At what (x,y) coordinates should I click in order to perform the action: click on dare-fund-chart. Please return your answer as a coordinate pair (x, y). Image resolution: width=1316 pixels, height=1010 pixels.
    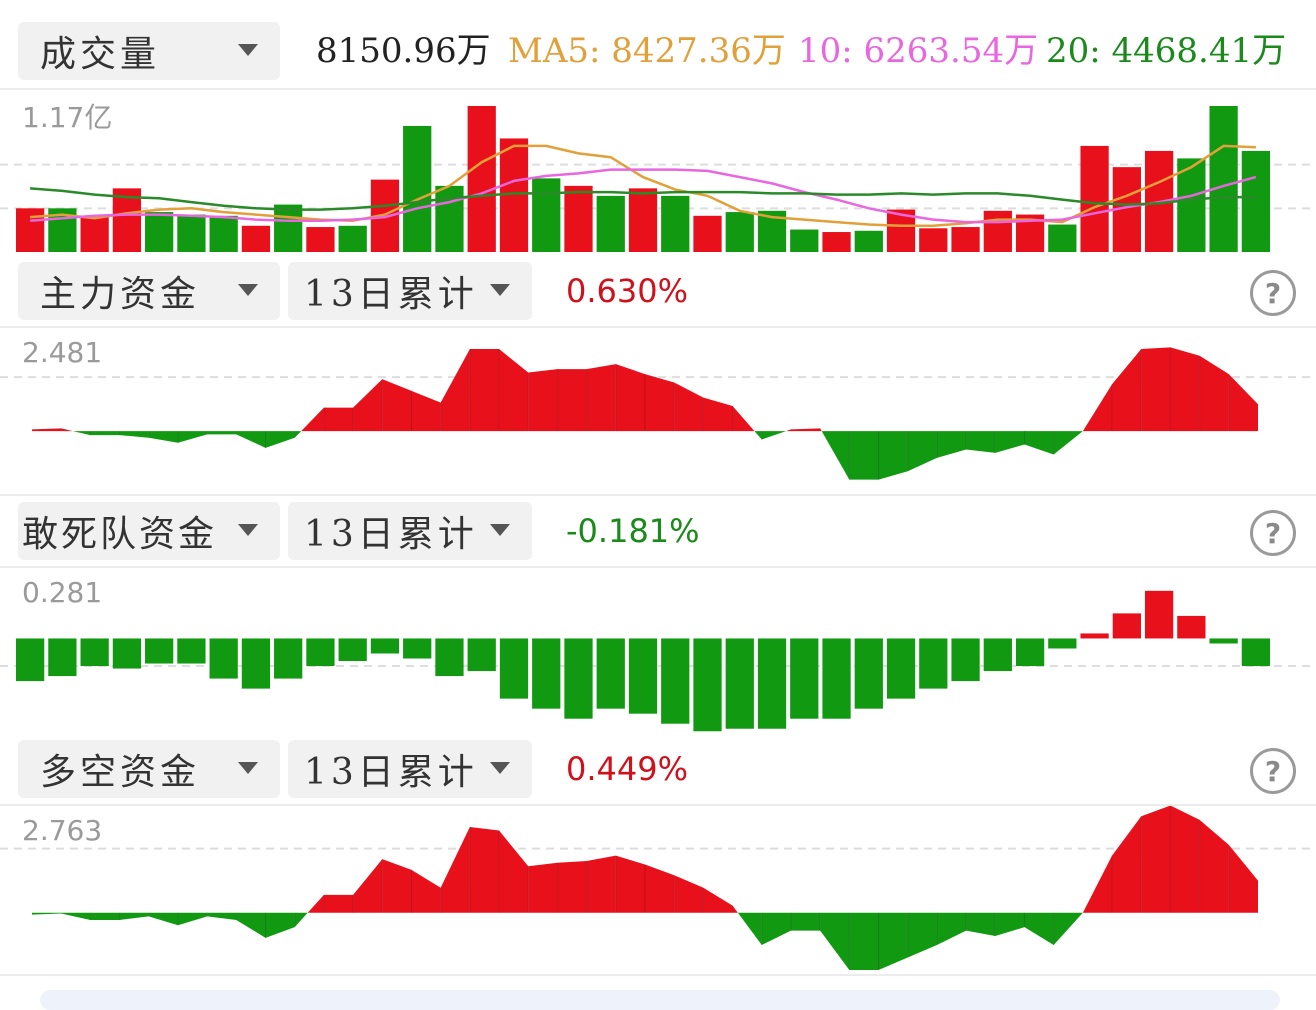
    Looking at the image, I should click on (658, 661).